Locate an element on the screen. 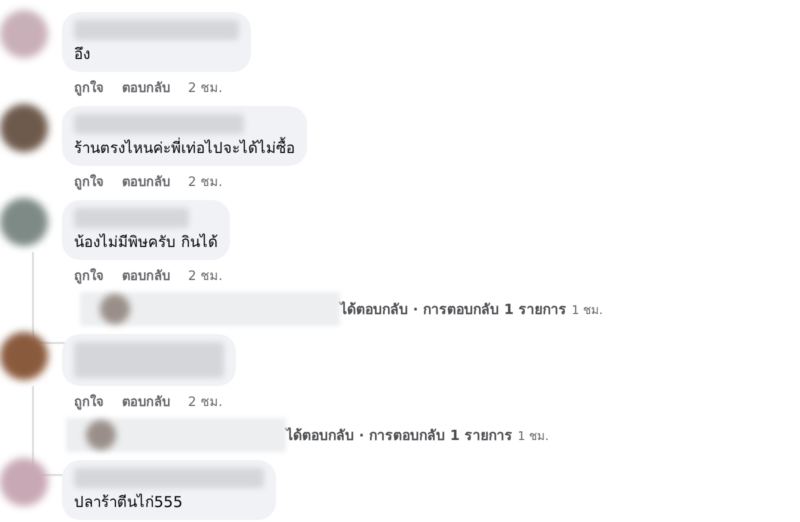  comment-text: ปลาร้าตีนไก่555 is located at coordinates (129, 502).